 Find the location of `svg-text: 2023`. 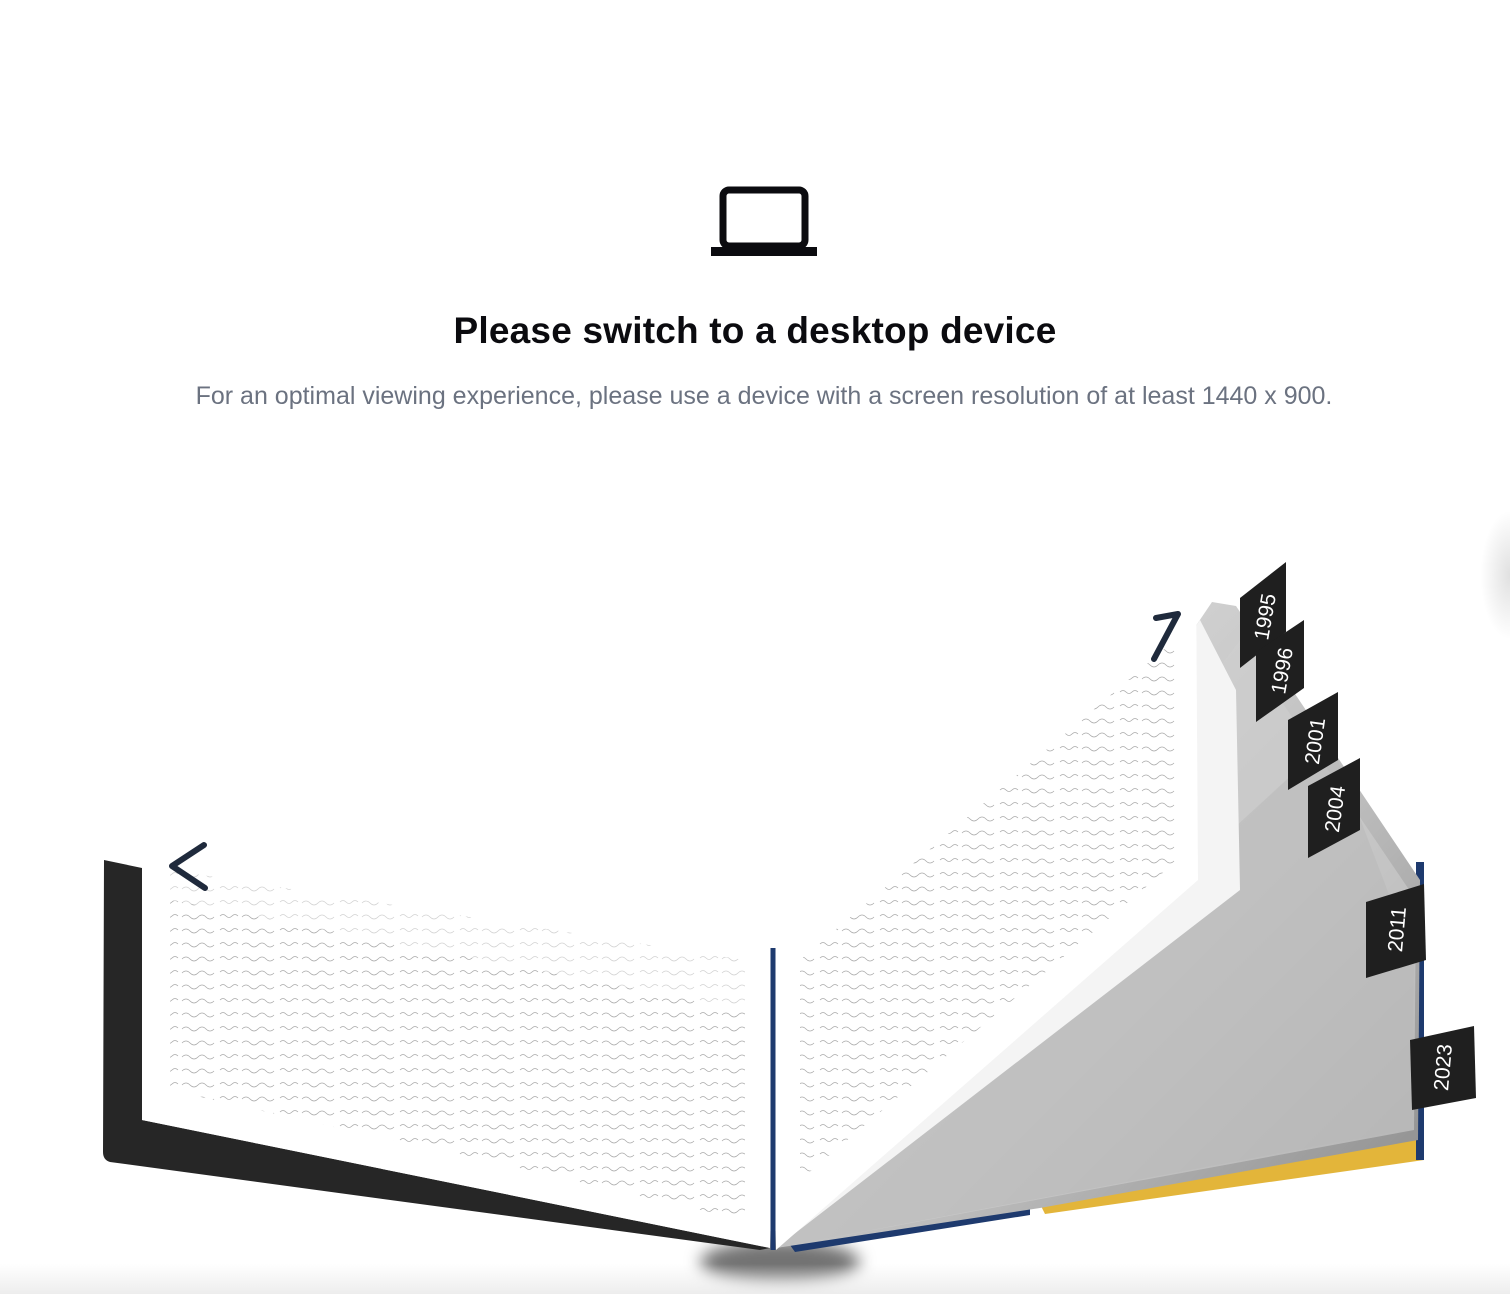

svg-text: 2023 is located at coordinates (1443, 1067).